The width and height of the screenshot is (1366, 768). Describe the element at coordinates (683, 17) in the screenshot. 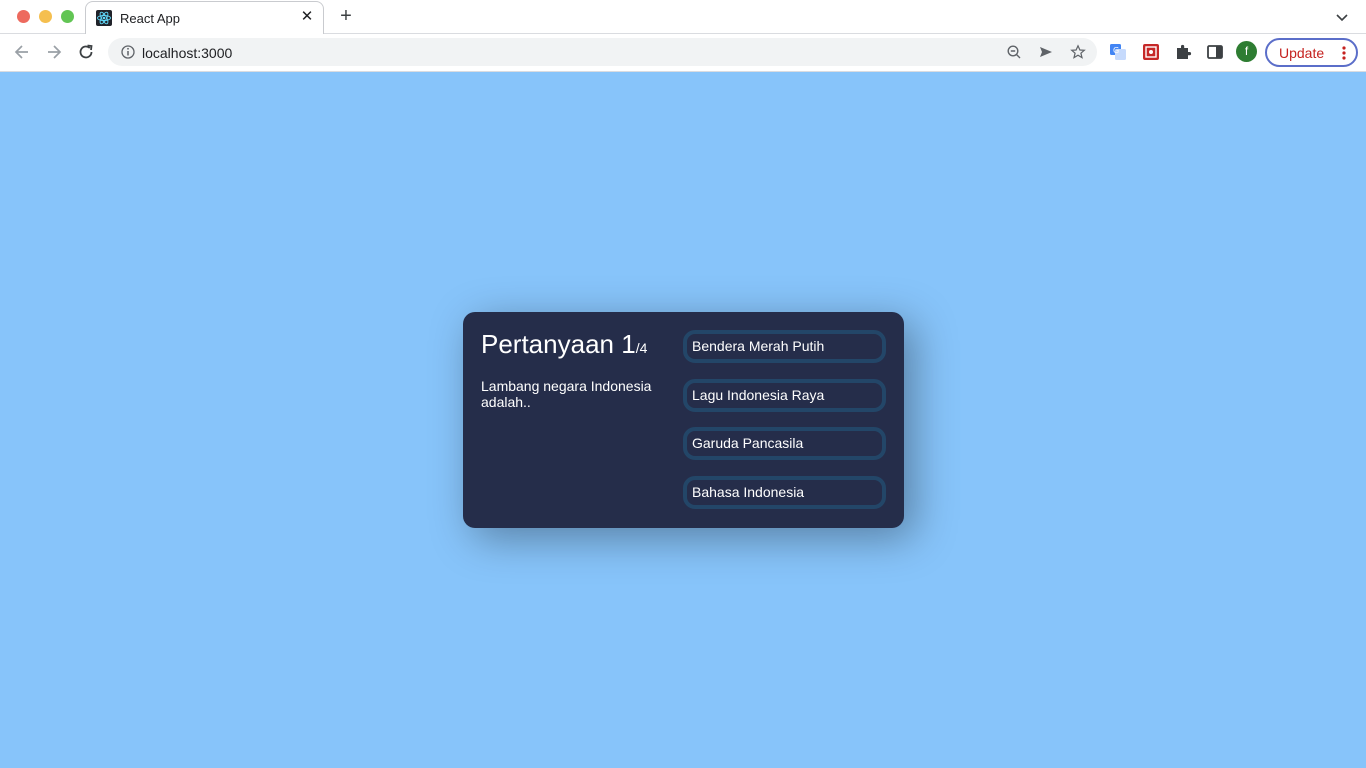

I see `tab-strip: React App ✕ +` at that location.